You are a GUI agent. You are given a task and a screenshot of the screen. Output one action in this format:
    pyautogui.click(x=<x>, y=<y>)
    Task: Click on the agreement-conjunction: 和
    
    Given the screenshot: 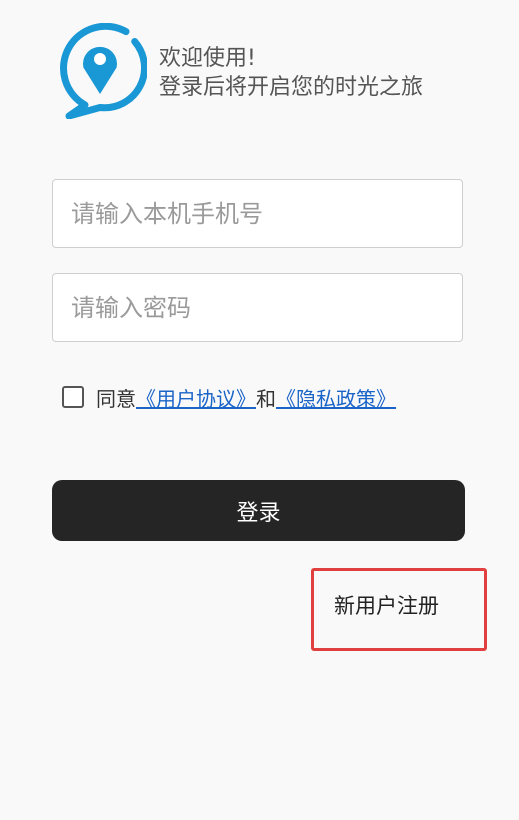 What is the action you would take?
    pyautogui.click(x=266, y=398)
    